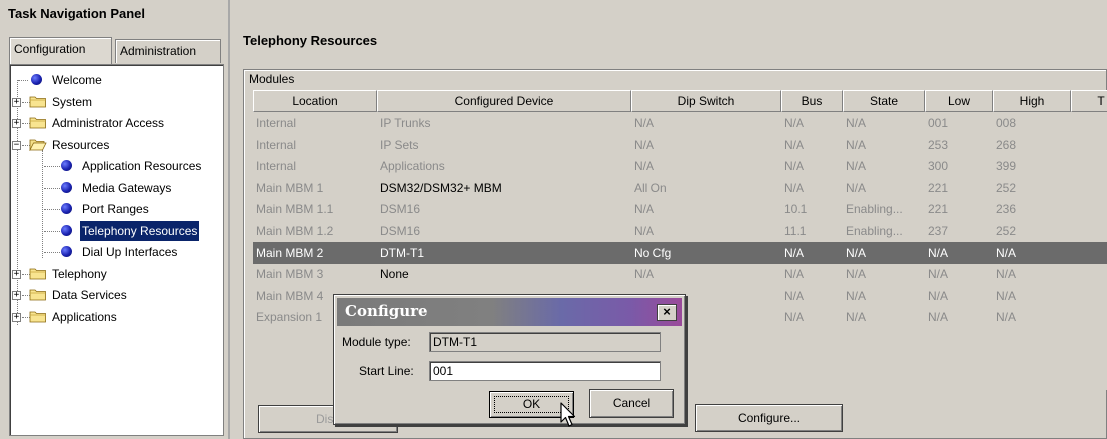 The image size is (1107, 439). I want to click on table-cell-bus: 11.1, so click(795, 231).